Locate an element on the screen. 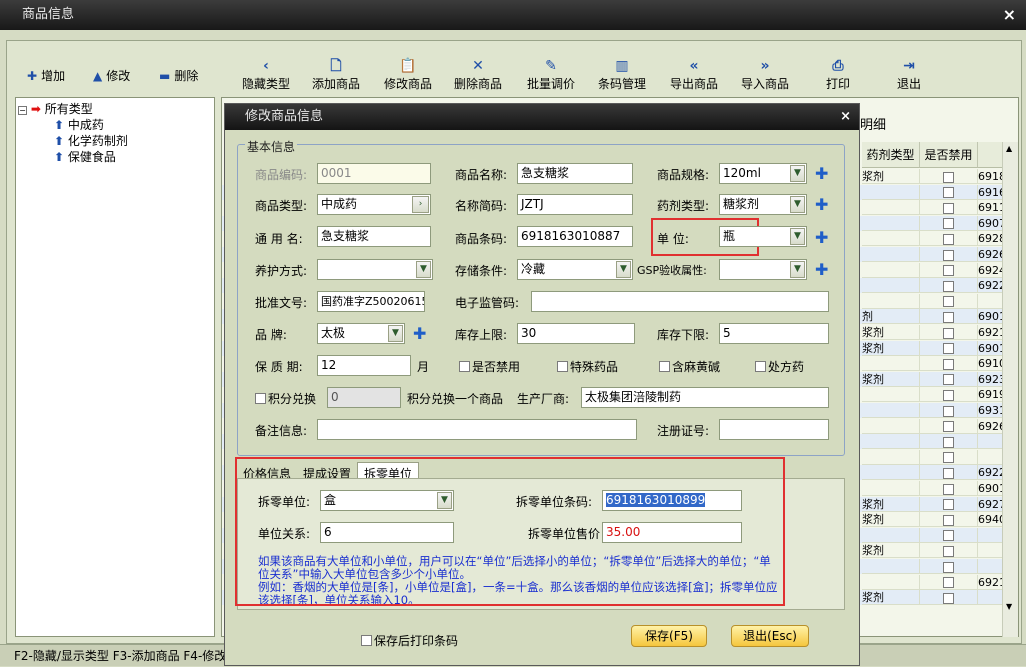 This screenshot has height=667, width=1026. short-field: JZTJ is located at coordinates (575, 204).